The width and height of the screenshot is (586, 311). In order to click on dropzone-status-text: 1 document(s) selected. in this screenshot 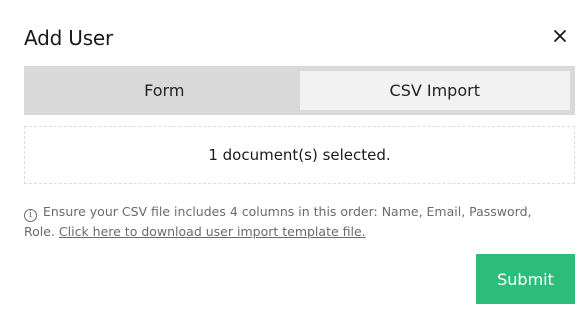, I will do `click(299, 155)`.